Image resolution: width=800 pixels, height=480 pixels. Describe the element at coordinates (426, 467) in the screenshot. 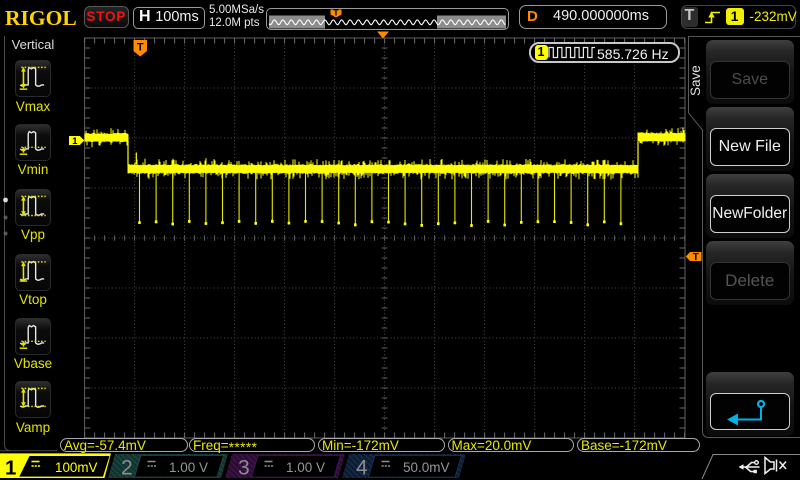

I see `svg-text: 50.0mV` at that location.